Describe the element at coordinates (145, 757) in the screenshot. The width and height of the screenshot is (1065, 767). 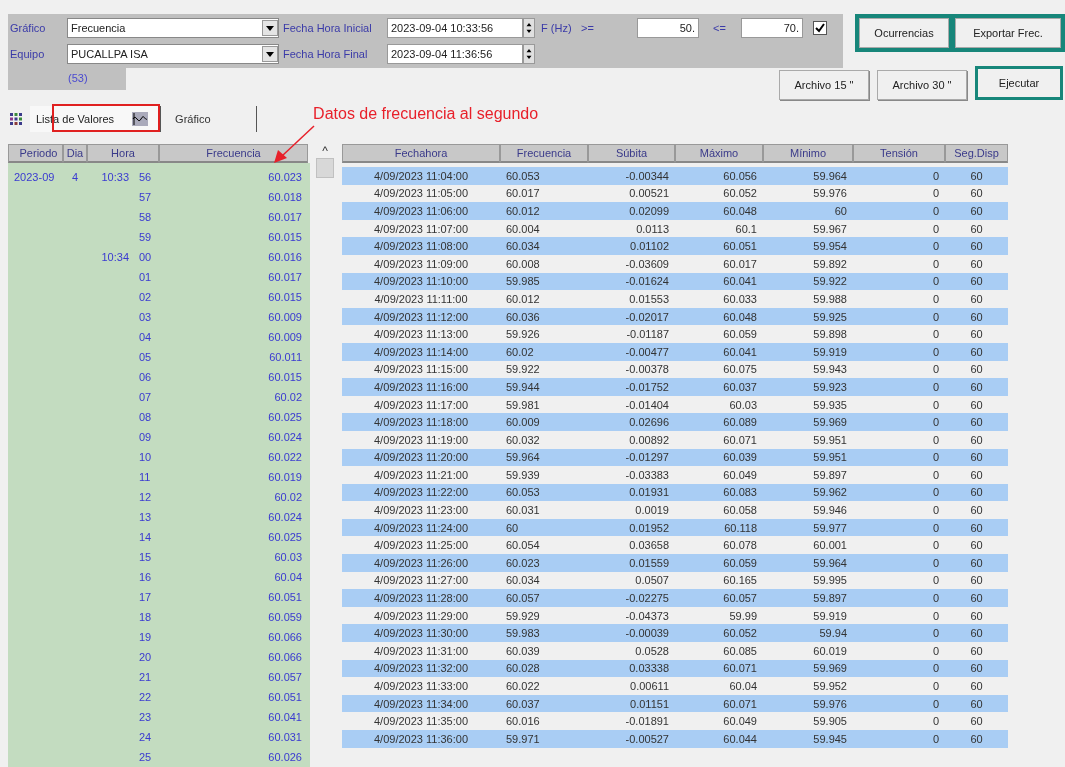
I see `table-cell-text: 25` at that location.